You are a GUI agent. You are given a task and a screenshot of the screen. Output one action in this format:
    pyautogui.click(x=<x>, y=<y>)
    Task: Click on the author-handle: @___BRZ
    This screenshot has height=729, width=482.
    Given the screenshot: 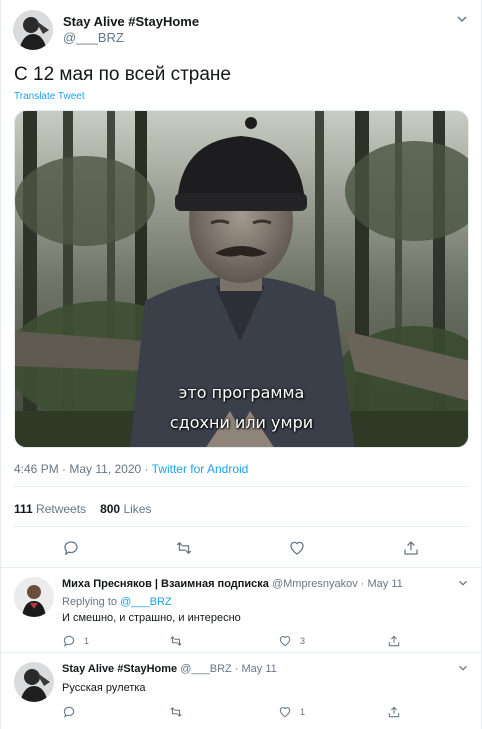 What is the action you would take?
    pyautogui.click(x=131, y=38)
    